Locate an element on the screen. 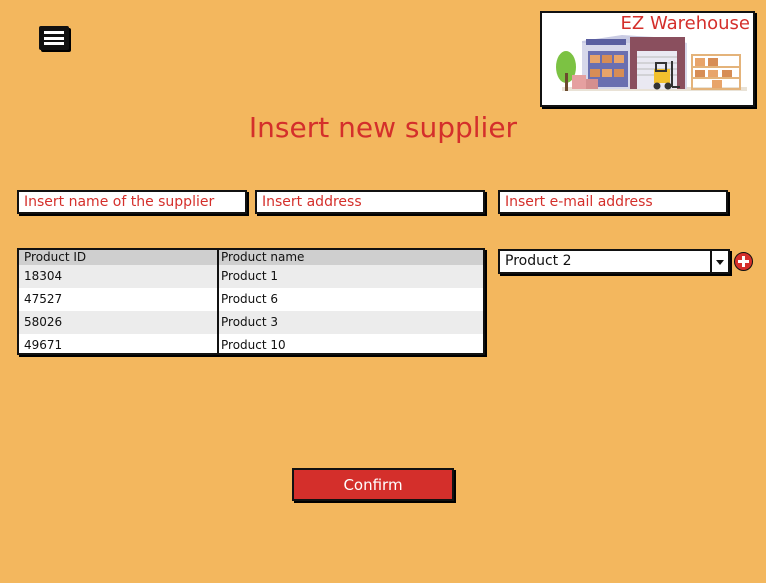  product-name-cell: Product 6 is located at coordinates (250, 299).